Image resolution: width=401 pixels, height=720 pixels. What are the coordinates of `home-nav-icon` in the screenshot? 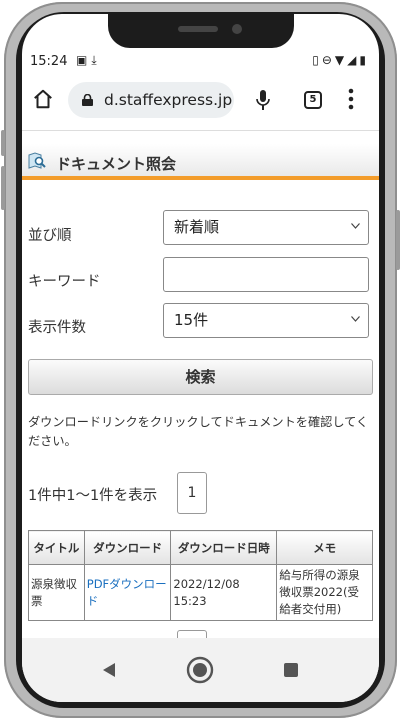 It's located at (200, 670).